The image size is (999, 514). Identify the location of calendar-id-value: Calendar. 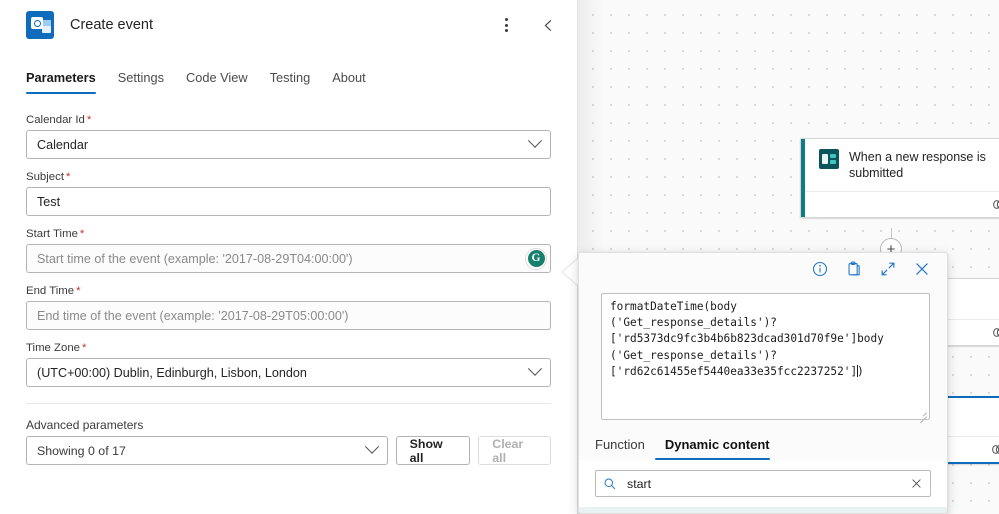
(63, 144).